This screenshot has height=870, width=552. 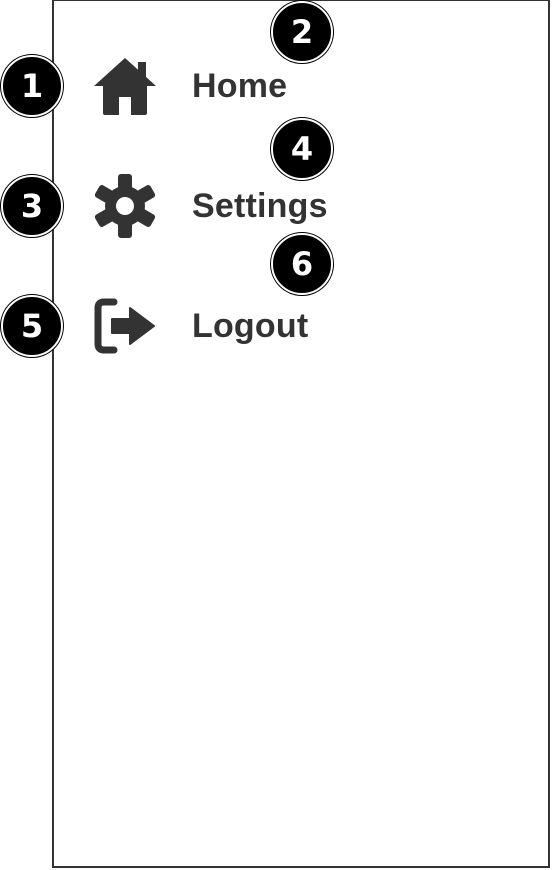 What do you see at coordinates (302, 32) in the screenshot?
I see `marker-2-badge: 2` at bounding box center [302, 32].